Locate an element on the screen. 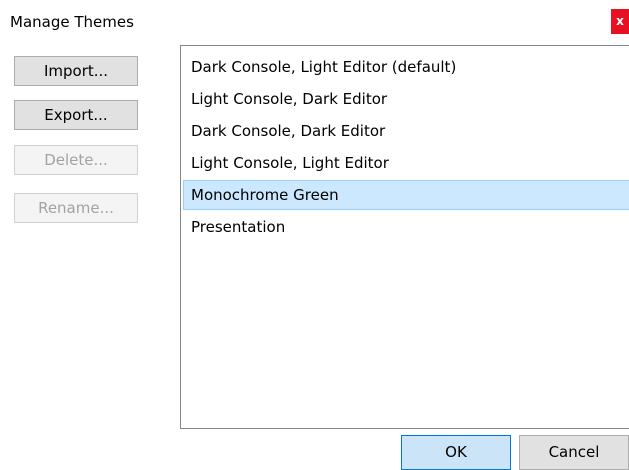 Image resolution: width=629 pixels, height=470 pixels. list-item: Light Console, Light Editor is located at coordinates (406, 163).